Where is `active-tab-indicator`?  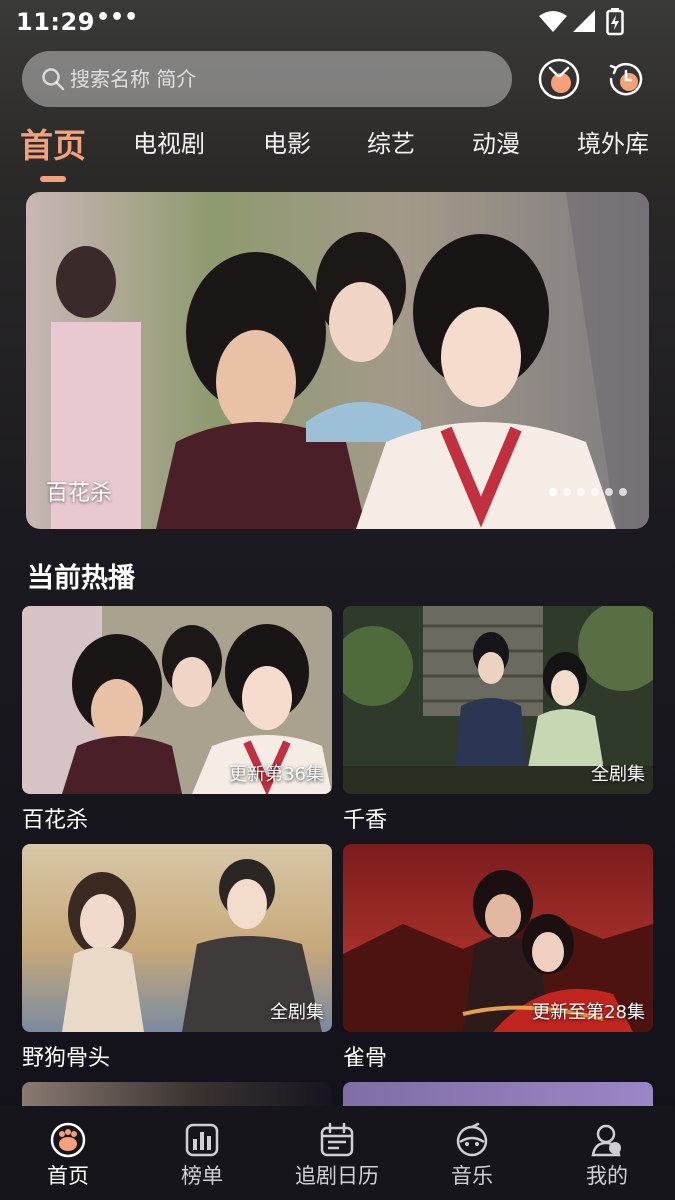
active-tab-indicator is located at coordinates (53, 179).